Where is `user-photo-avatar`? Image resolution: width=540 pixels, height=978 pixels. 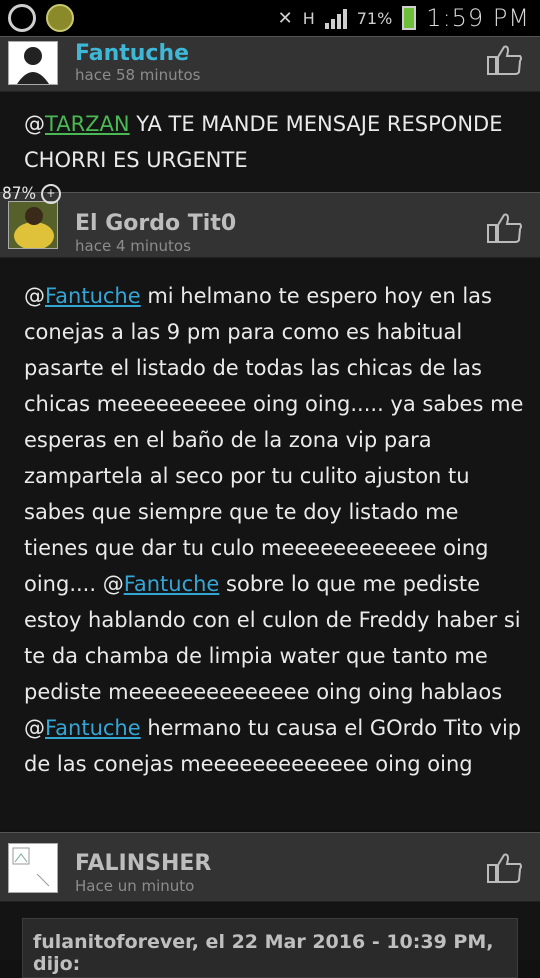
user-photo-avatar is located at coordinates (33, 225).